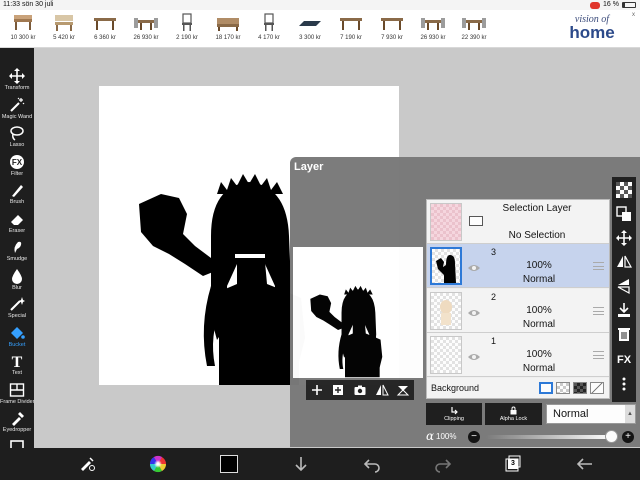 The width and height of the screenshot is (640, 480). Describe the element at coordinates (518, 222) in the screenshot. I see `selection-layer-row: Selection Layer No Selection` at that location.